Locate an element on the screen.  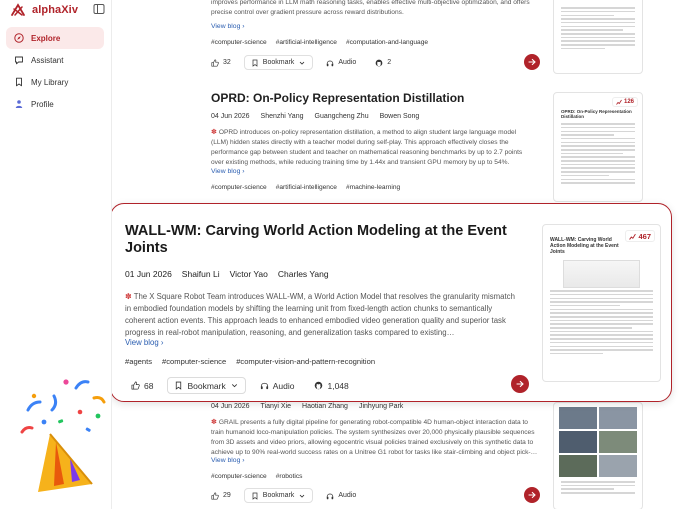
tag: #computation-and-language is located at coordinates (387, 42).